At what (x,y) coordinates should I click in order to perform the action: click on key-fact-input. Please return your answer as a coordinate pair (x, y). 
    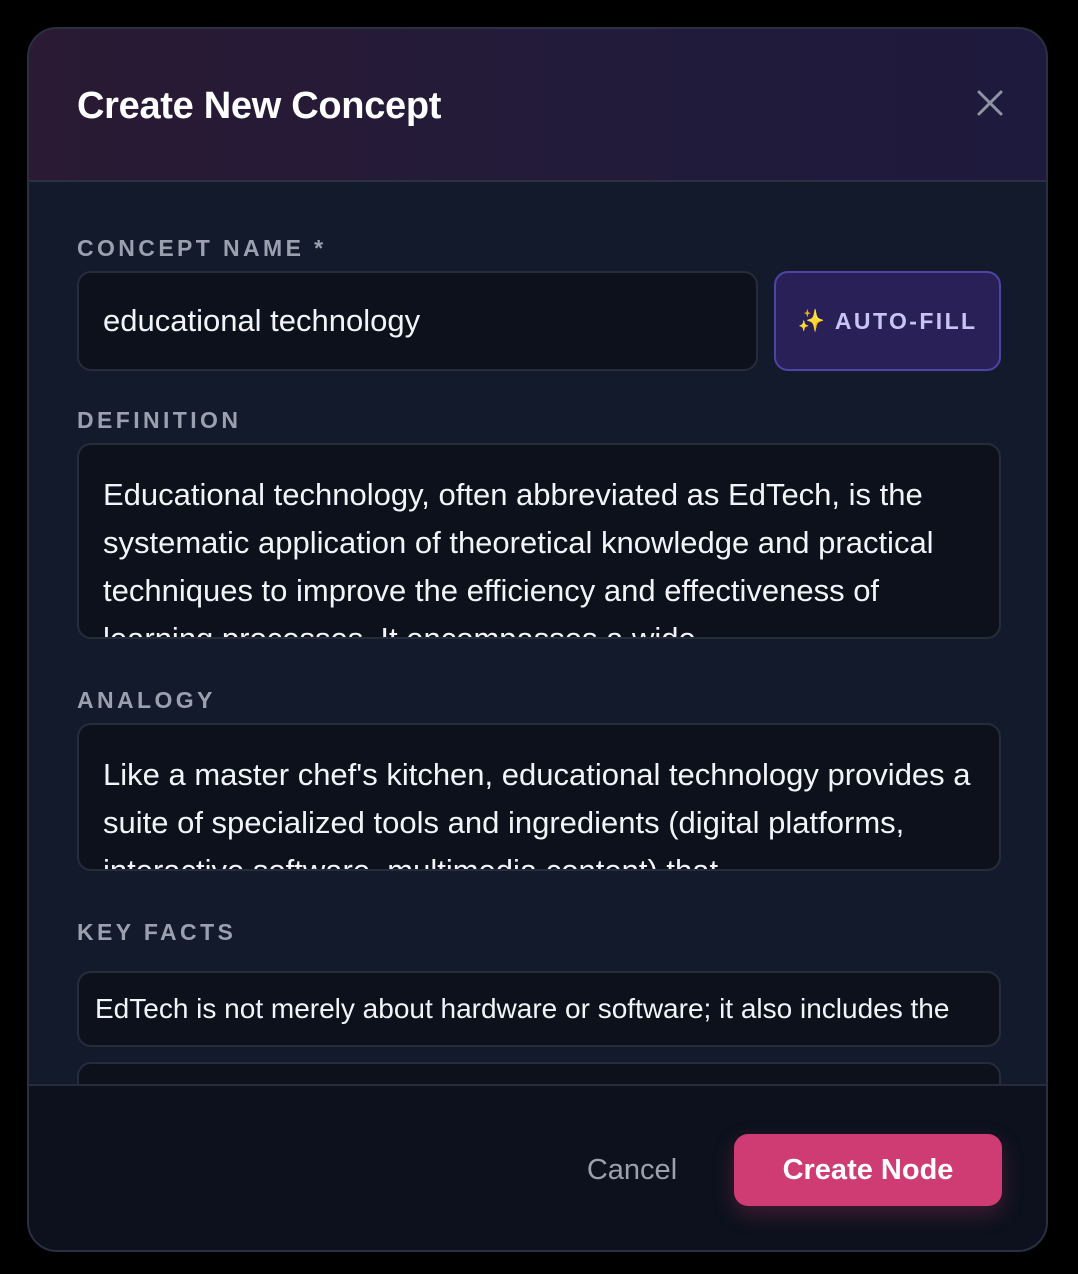
    Looking at the image, I should click on (539, 1073).